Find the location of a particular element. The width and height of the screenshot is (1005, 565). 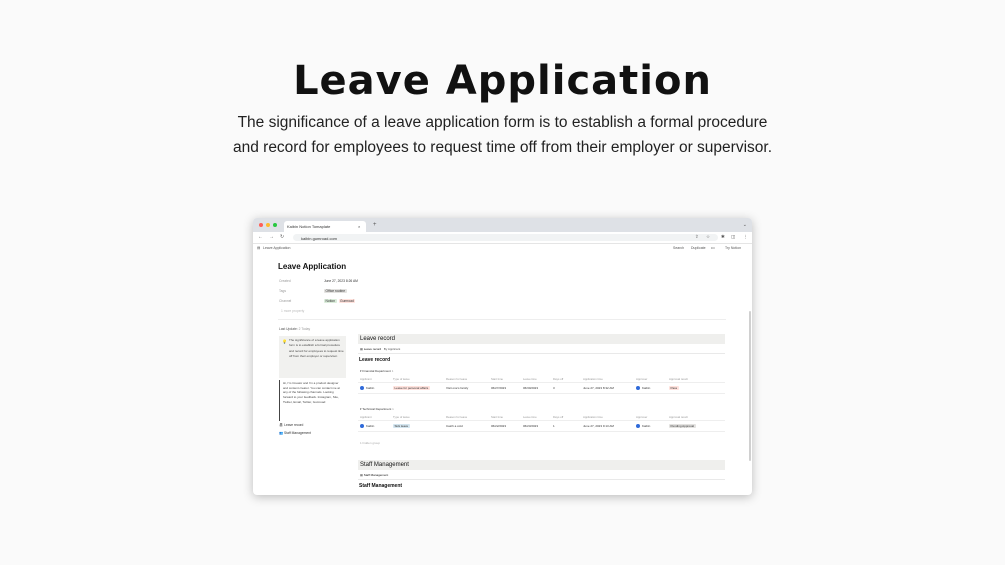

minimize-window-dot is located at coordinates (268, 225).